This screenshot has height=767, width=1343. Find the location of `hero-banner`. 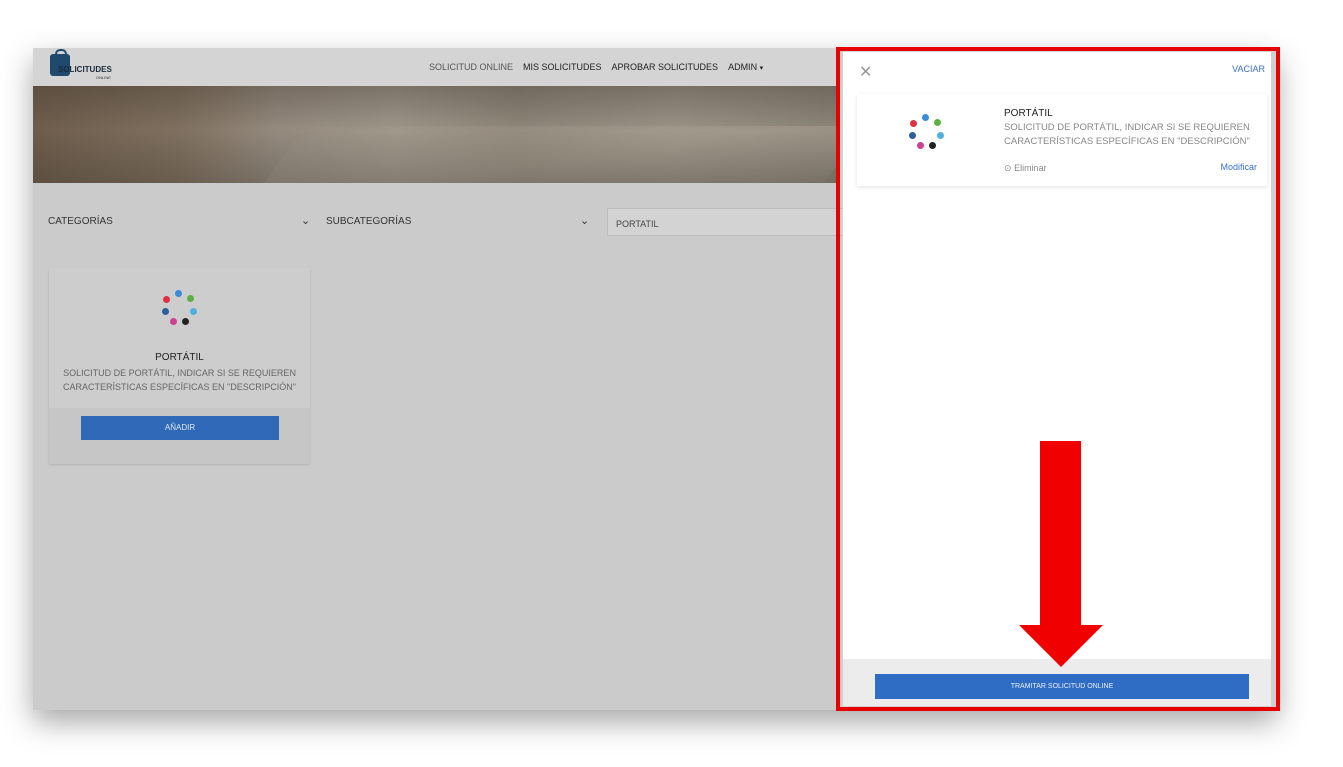

hero-banner is located at coordinates (436, 134).